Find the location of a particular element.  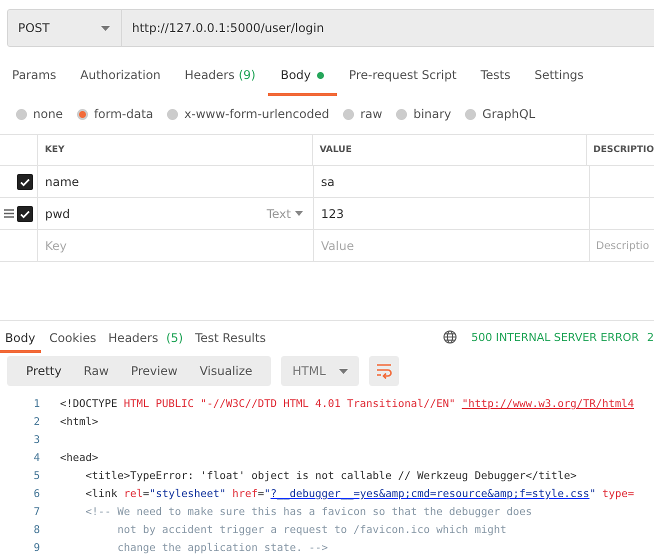

key-text: pwd is located at coordinates (57, 213).